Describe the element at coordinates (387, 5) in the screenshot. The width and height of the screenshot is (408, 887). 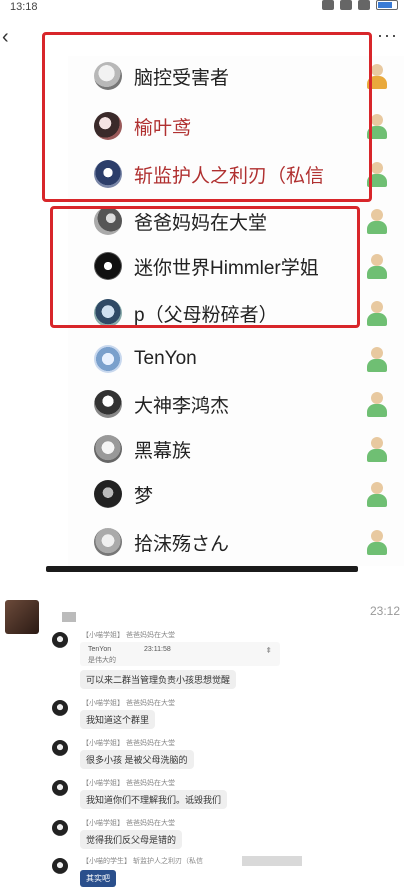
I see `battery-icon` at that location.